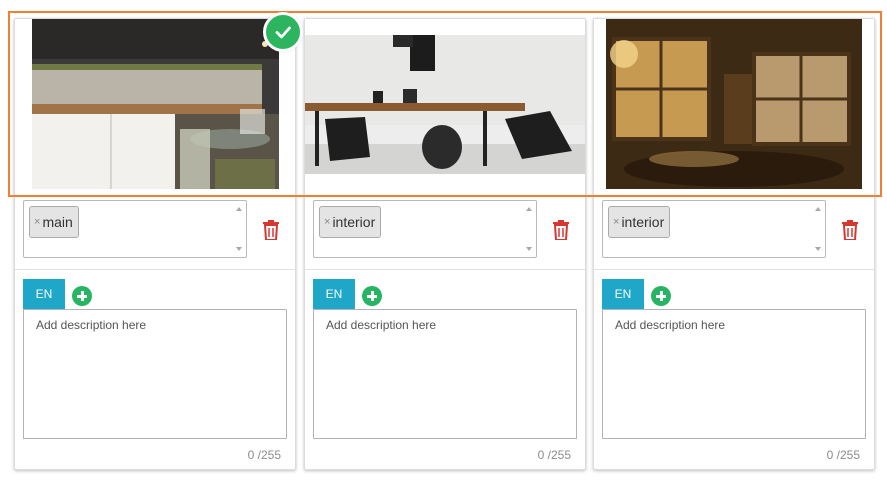  I want to click on tag-label: main, so click(57, 222).